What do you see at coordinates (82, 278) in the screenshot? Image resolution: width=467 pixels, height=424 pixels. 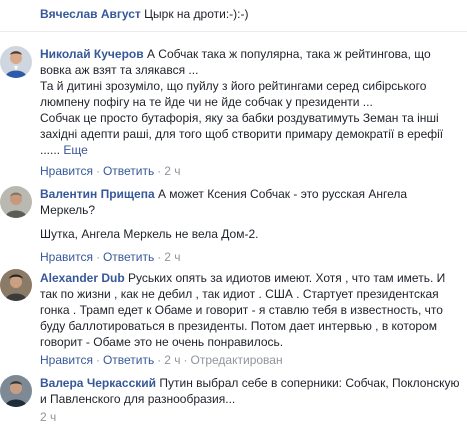 I see `comment-author: Alexander Dub` at bounding box center [82, 278].